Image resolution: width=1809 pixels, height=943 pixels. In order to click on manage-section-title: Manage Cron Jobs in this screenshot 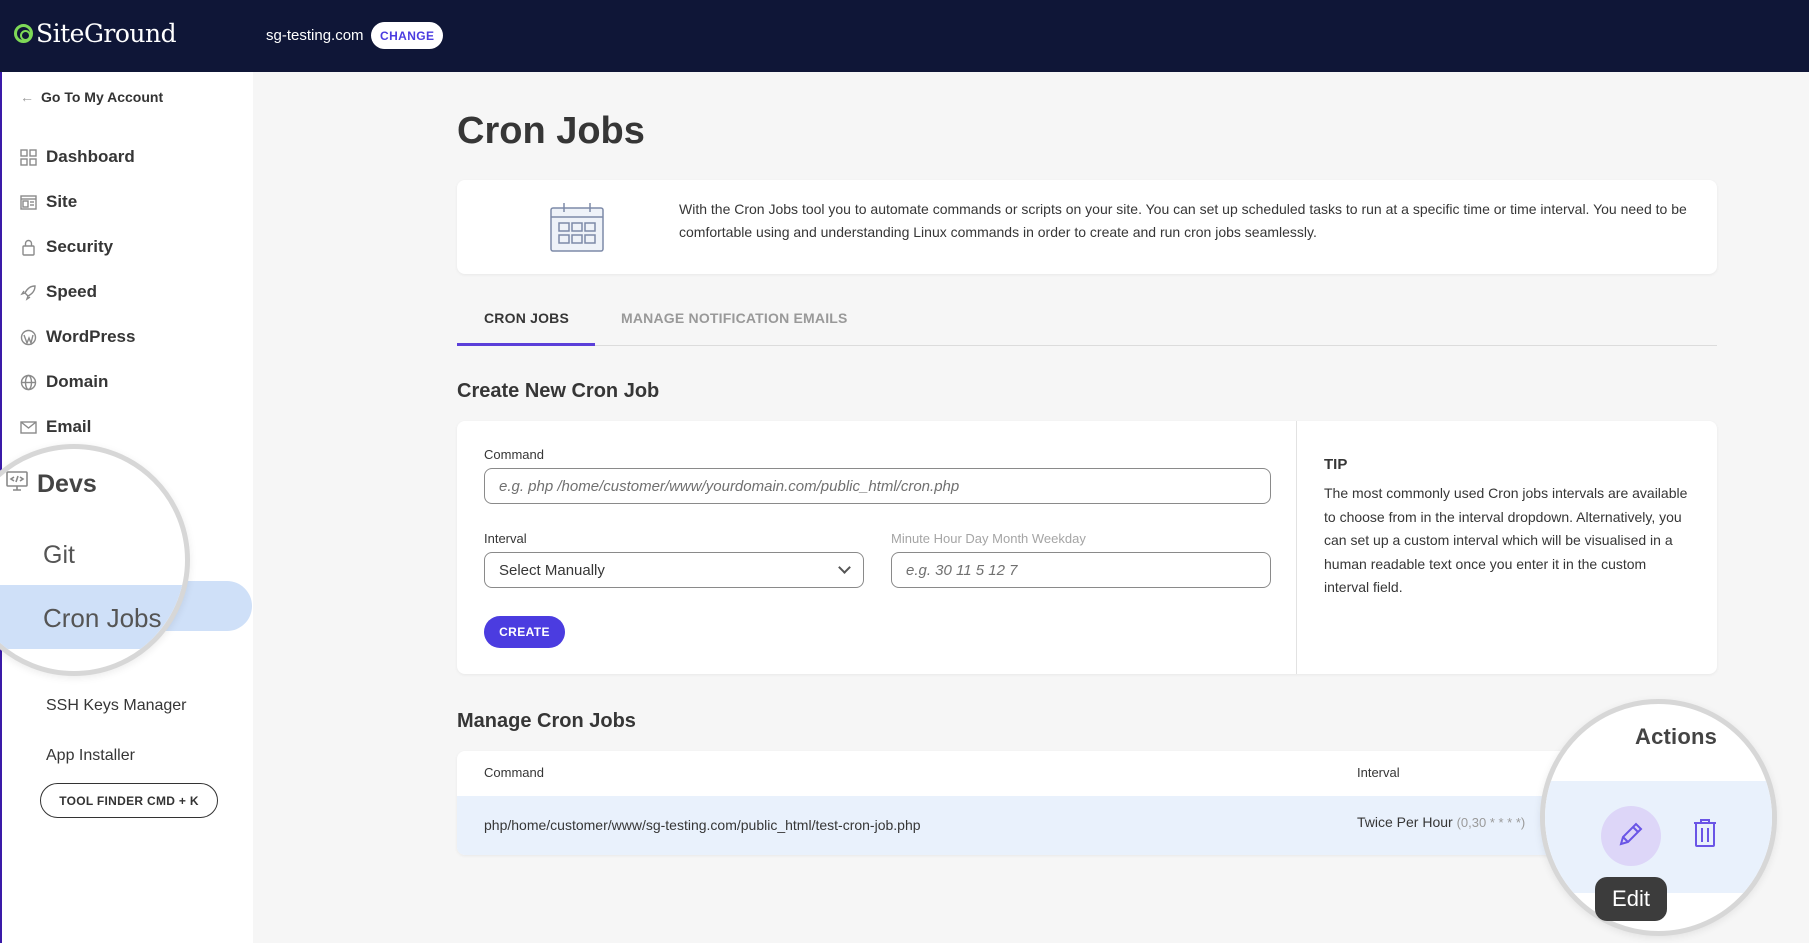, I will do `click(546, 721)`.